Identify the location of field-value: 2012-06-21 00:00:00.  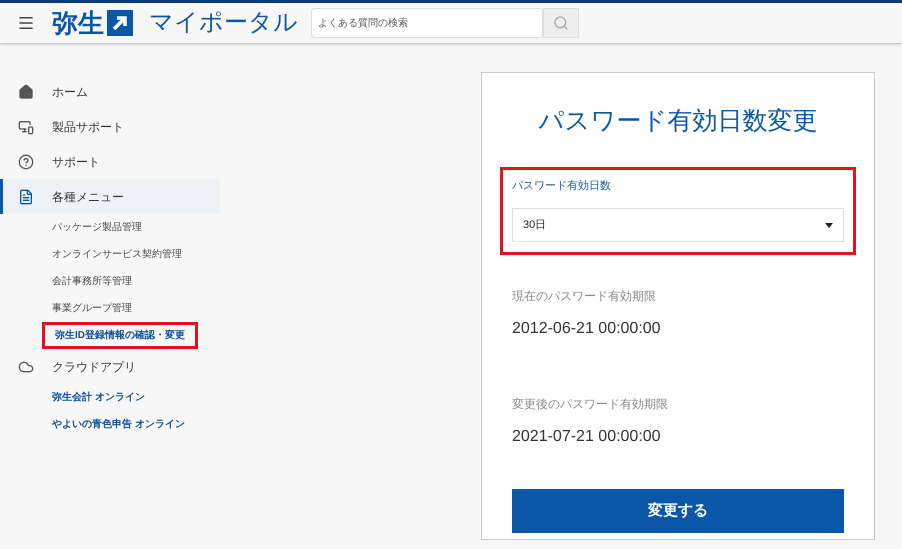
(587, 329).